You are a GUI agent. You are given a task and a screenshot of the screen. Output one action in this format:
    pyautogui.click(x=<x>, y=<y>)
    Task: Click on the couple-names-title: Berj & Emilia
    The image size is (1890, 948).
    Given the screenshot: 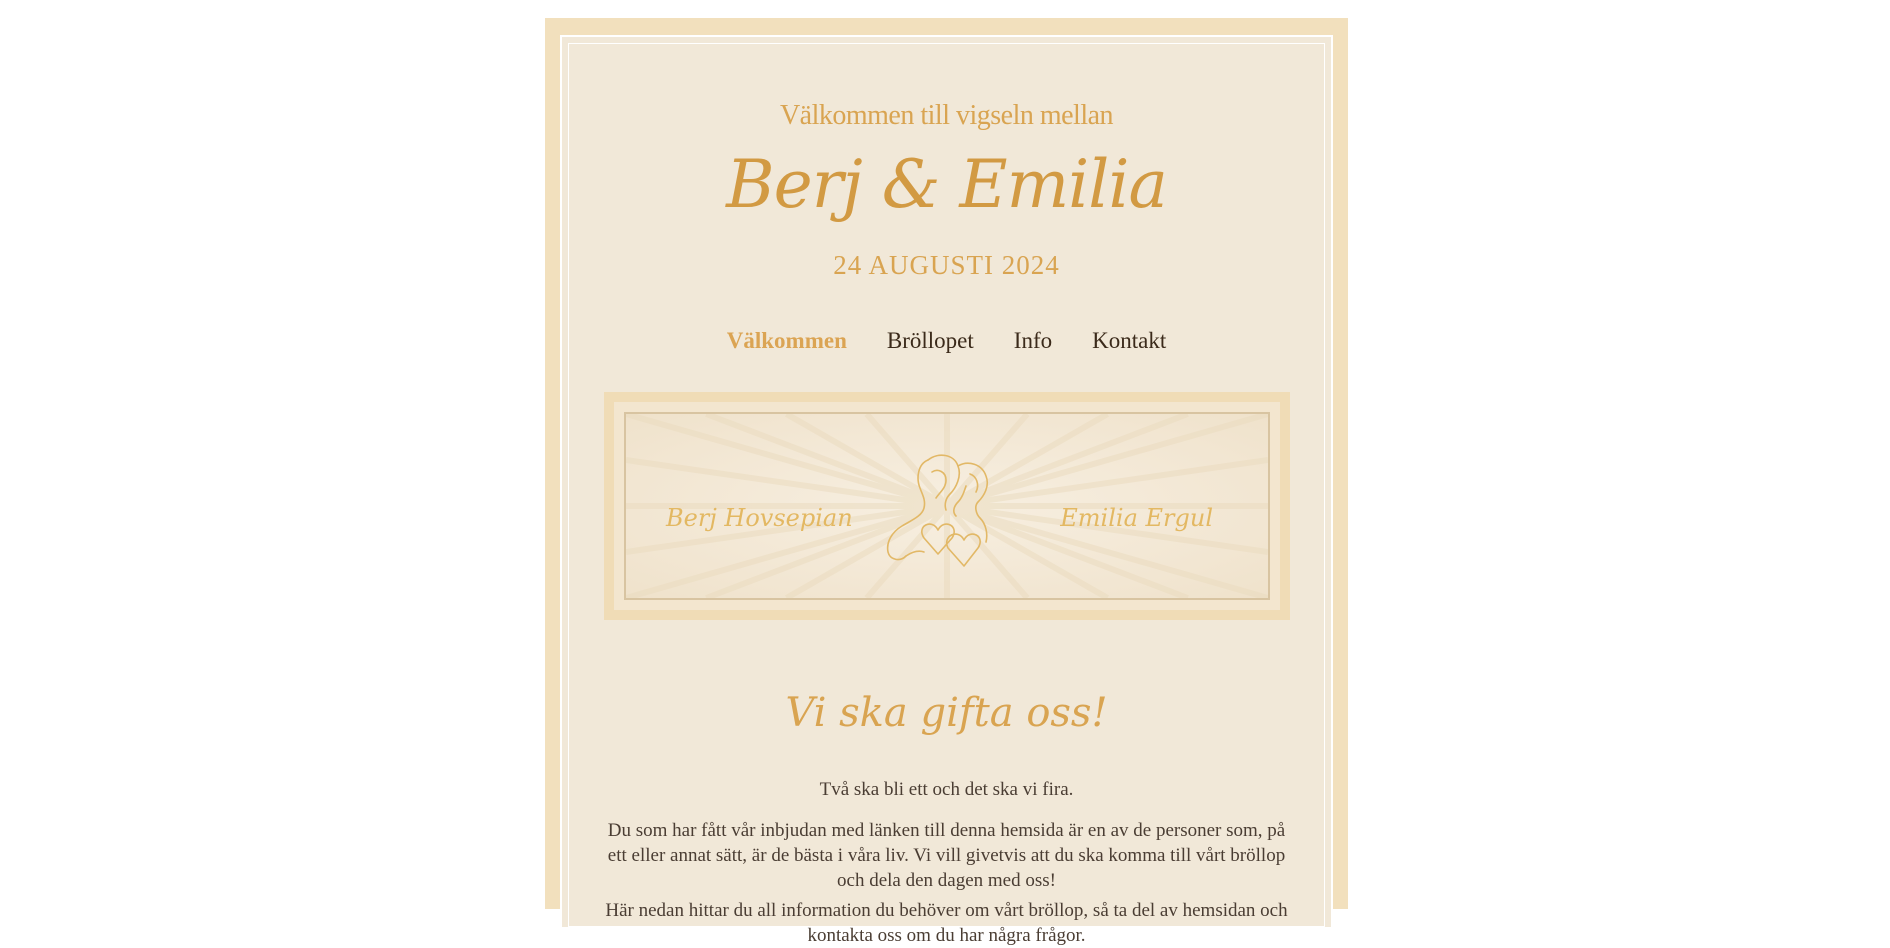 What is the action you would take?
    pyautogui.click(x=947, y=184)
    